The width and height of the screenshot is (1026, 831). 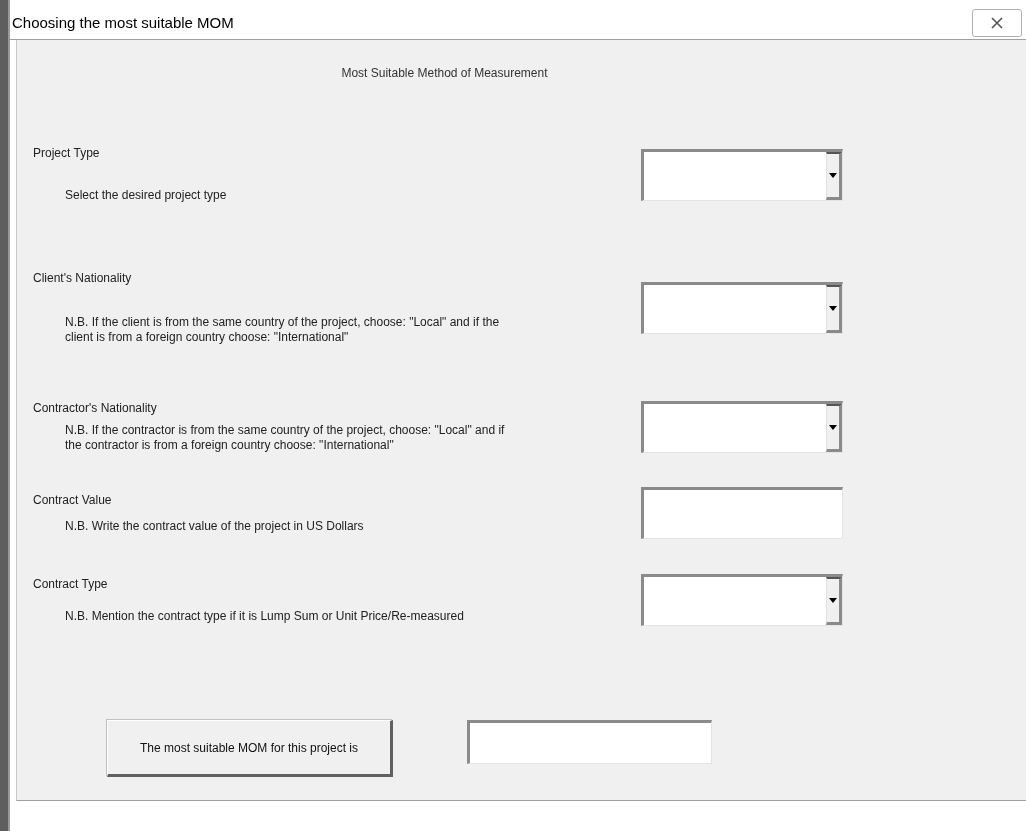 What do you see at coordinates (444, 73) in the screenshot?
I see `form-heading: Most Suitable Method of Measurement` at bounding box center [444, 73].